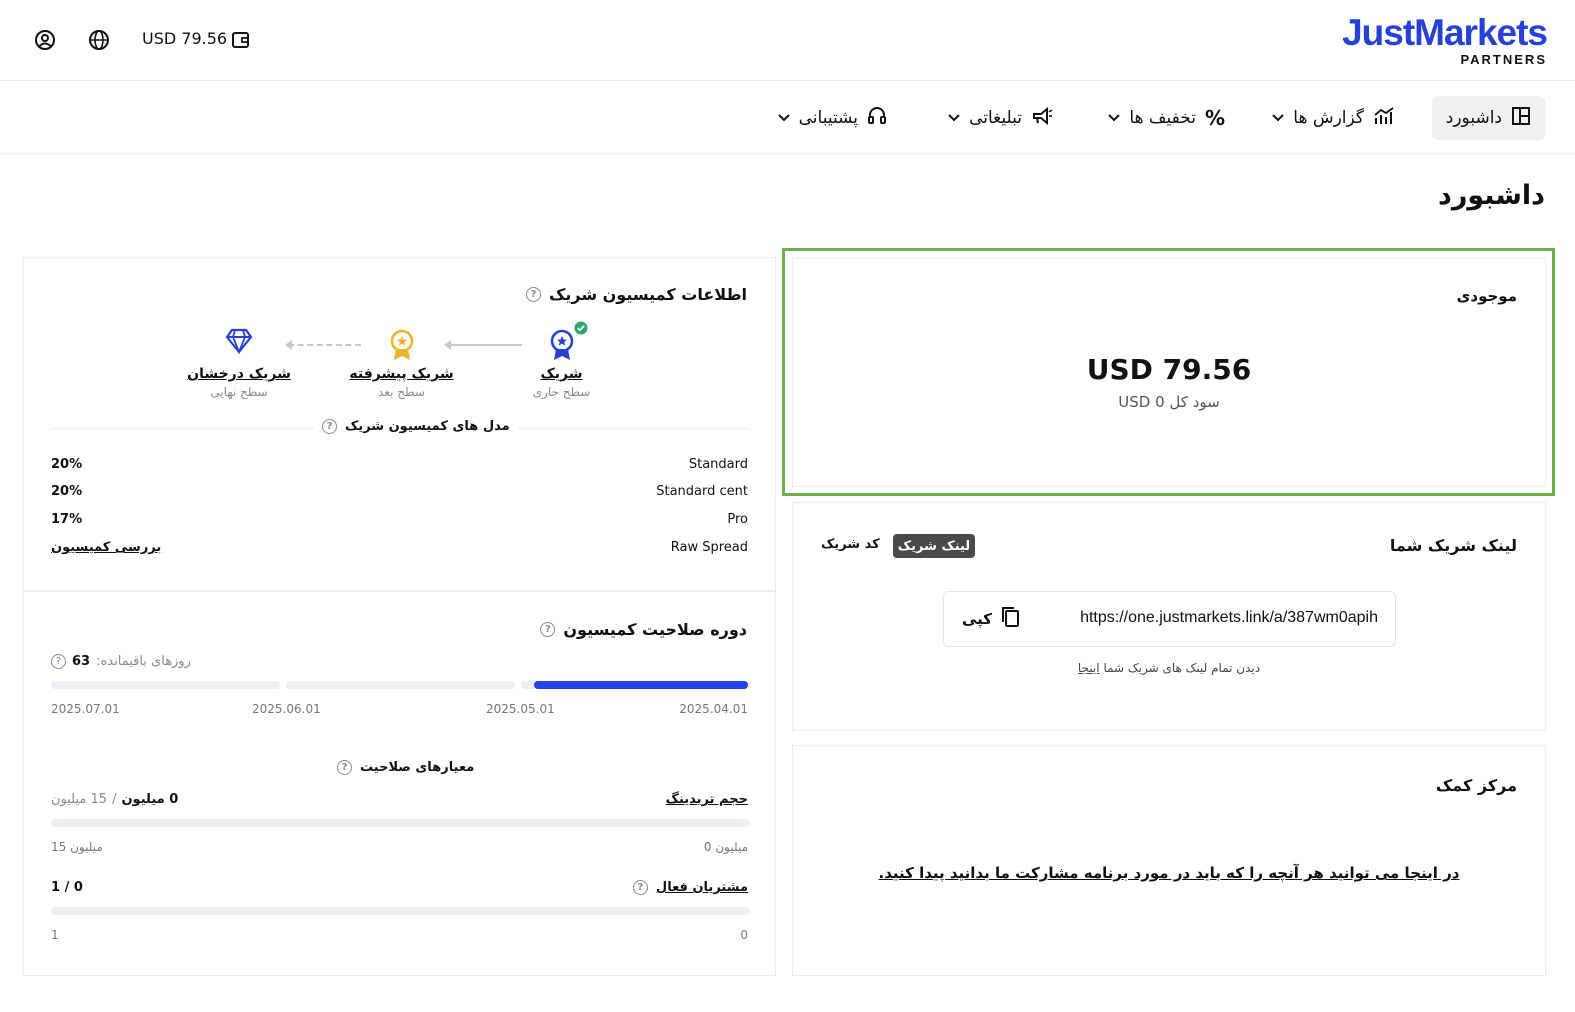 This screenshot has height=1012, width=1575. I want to click on volume-label: حجم تریدینگ, so click(707, 799).